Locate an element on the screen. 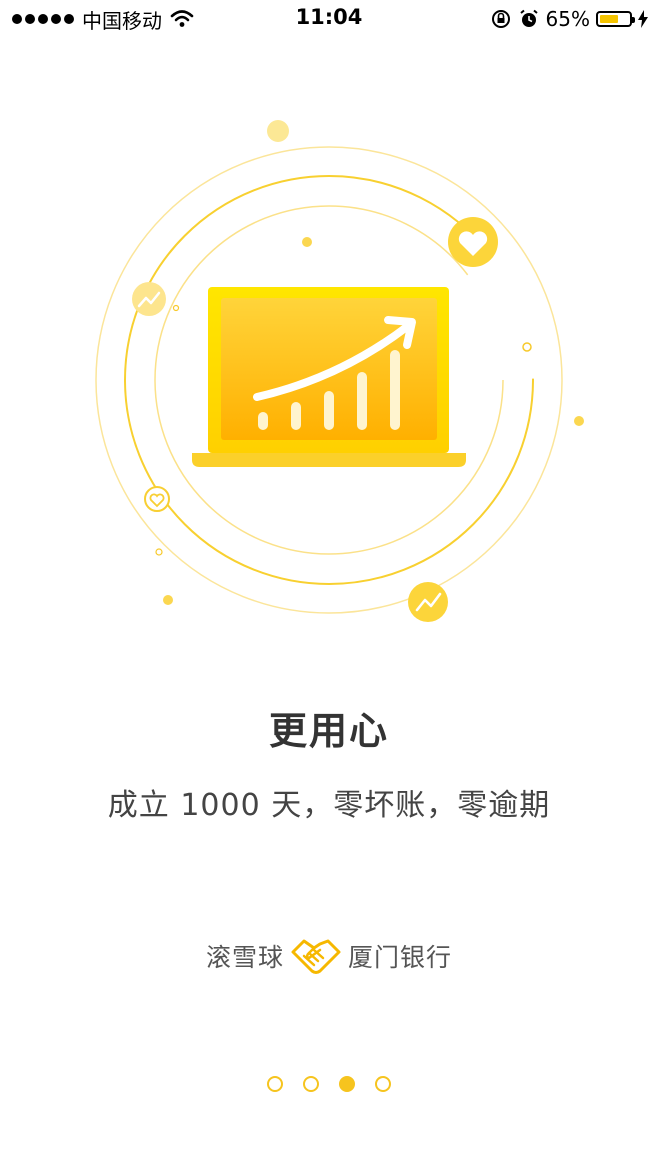 This screenshot has height=1170, width=658. laptop-growth-chart-icon is located at coordinates (329, 377).